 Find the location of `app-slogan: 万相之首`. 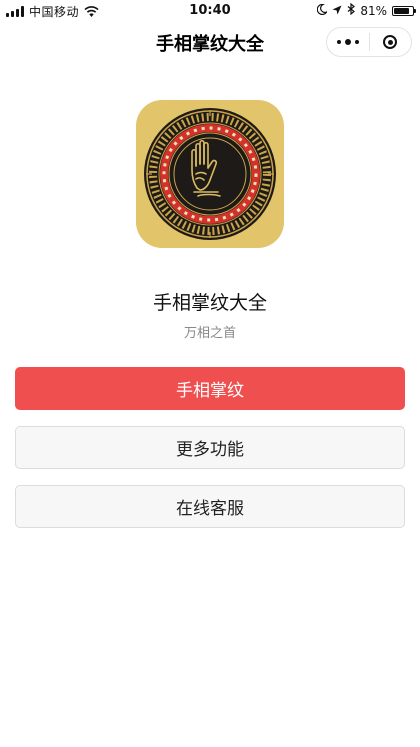

app-slogan: 万相之首 is located at coordinates (209, 333).